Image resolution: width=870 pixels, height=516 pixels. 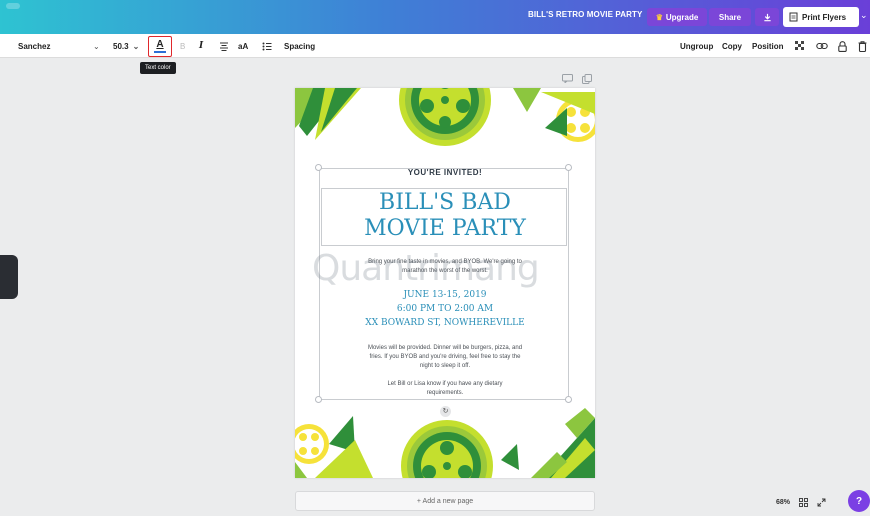 I want to click on italic-icon: I, so click(x=201, y=46).